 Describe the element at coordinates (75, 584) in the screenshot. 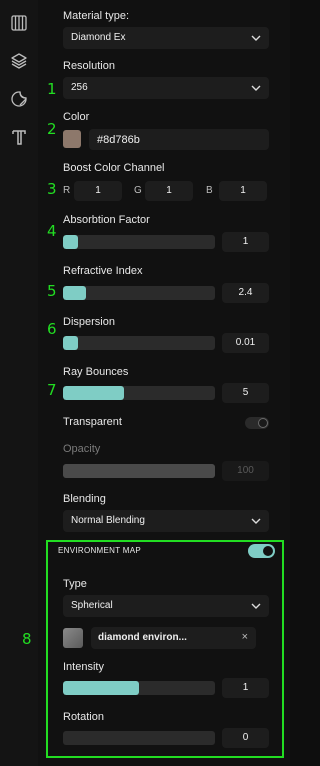

I see `env-type-label: Type` at that location.